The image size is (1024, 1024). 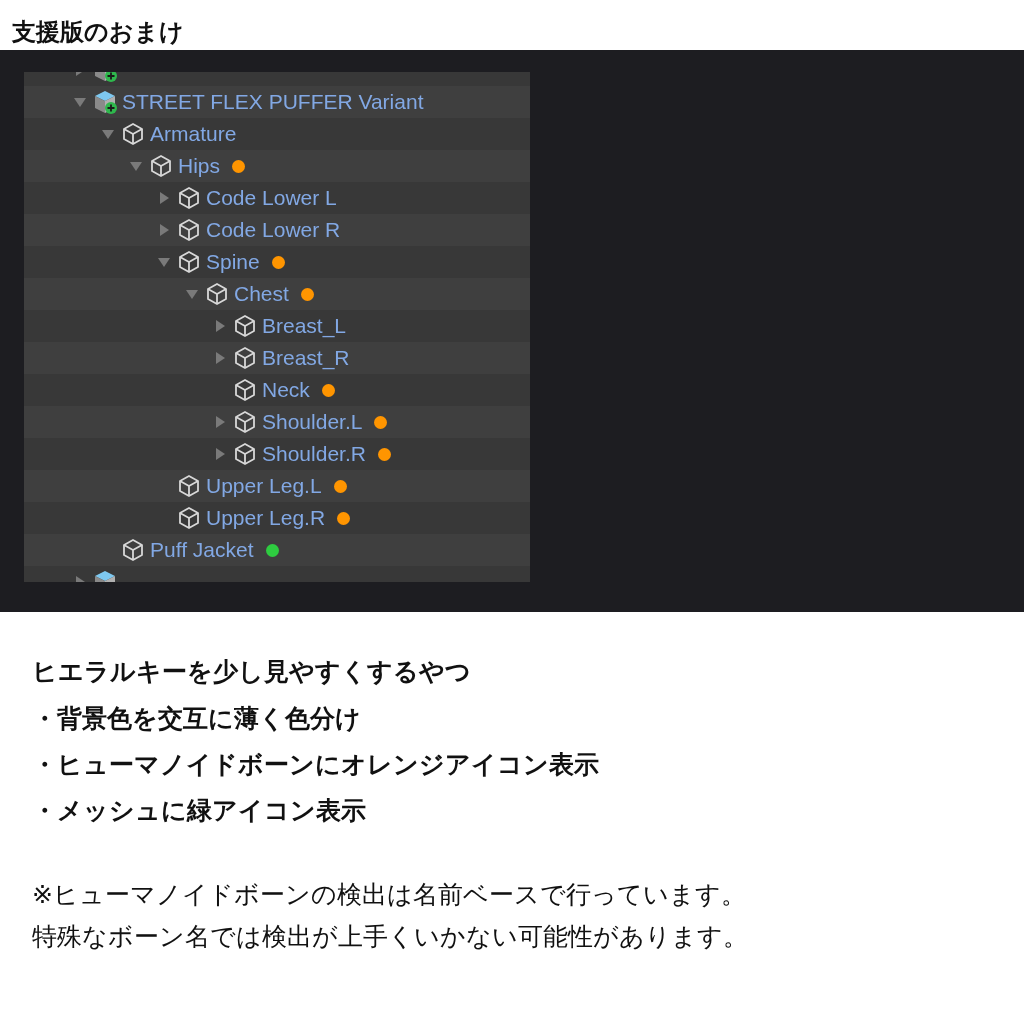 I want to click on tree-item-label: Neck, so click(x=286, y=390).